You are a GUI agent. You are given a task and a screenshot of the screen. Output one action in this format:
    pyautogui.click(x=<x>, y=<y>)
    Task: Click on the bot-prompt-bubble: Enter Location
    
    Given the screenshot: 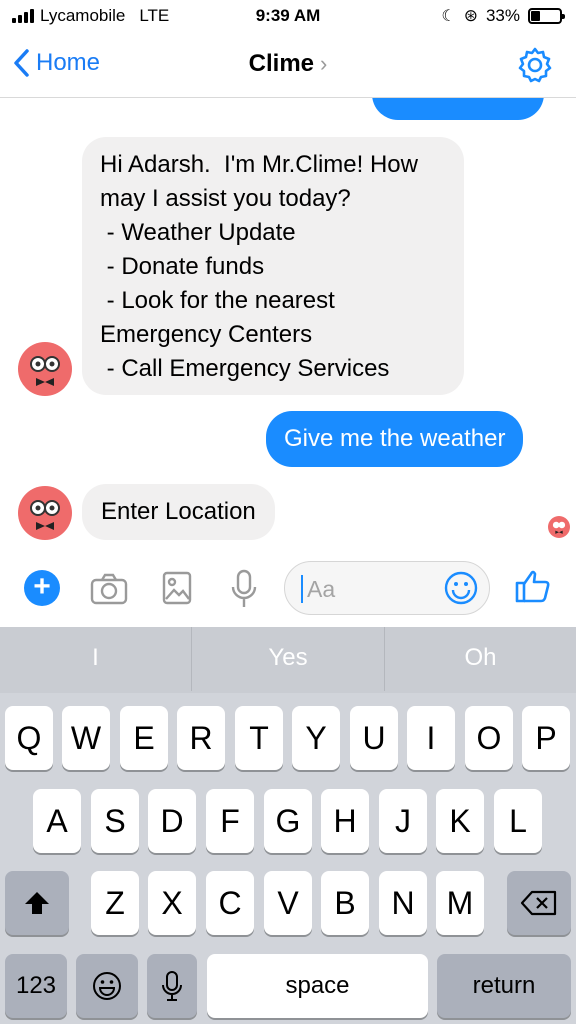 What is the action you would take?
    pyautogui.click(x=178, y=512)
    